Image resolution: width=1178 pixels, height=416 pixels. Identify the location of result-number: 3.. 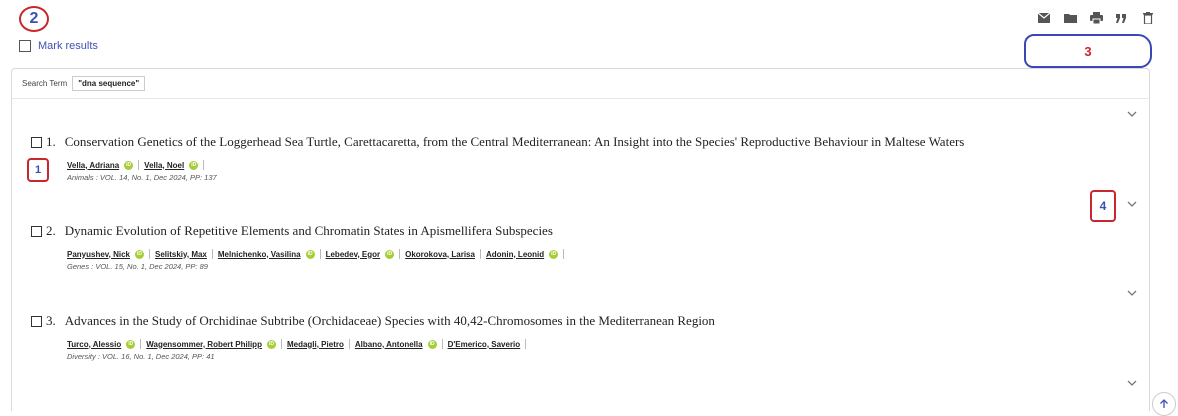
(51, 320).